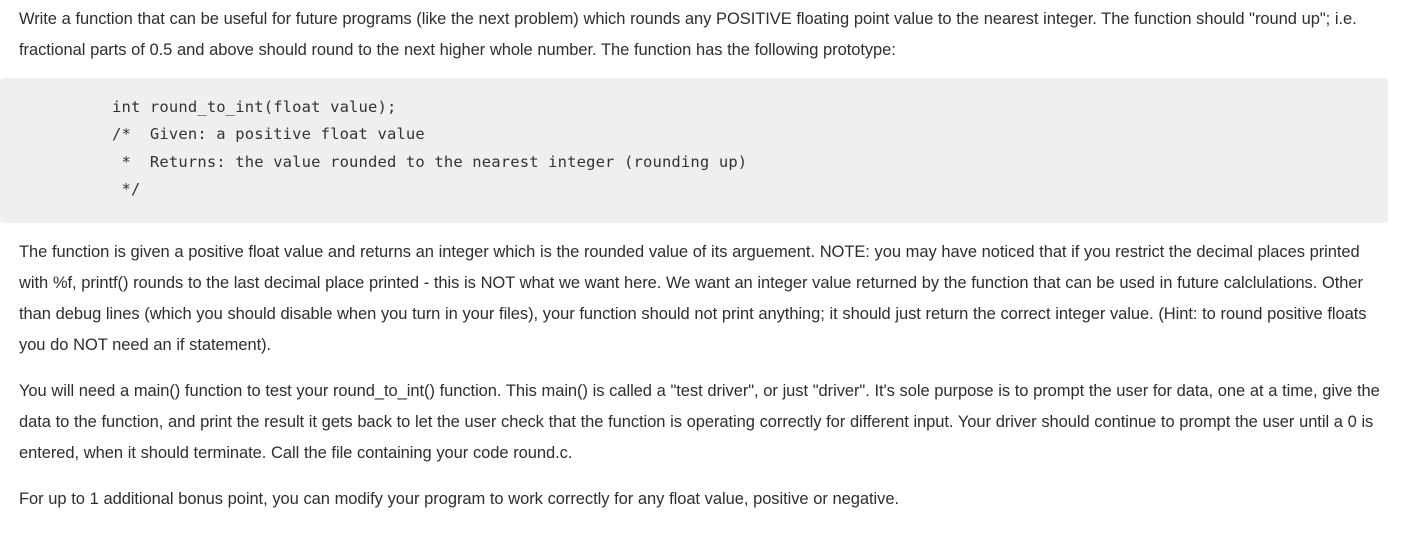 The width and height of the screenshot is (1405, 539). Describe the element at coordinates (254, 107) in the screenshot. I see `code-line: int round_to_int(float value);` at that location.